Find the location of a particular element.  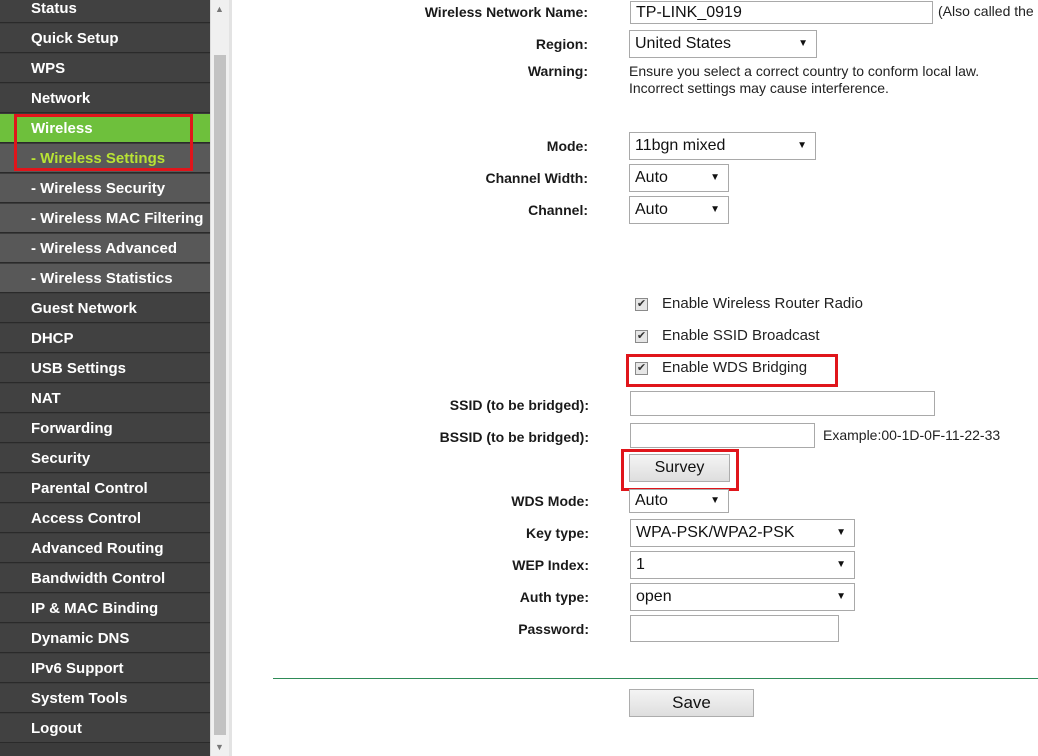

wep-index-select: 1 ▼ is located at coordinates (742, 565).